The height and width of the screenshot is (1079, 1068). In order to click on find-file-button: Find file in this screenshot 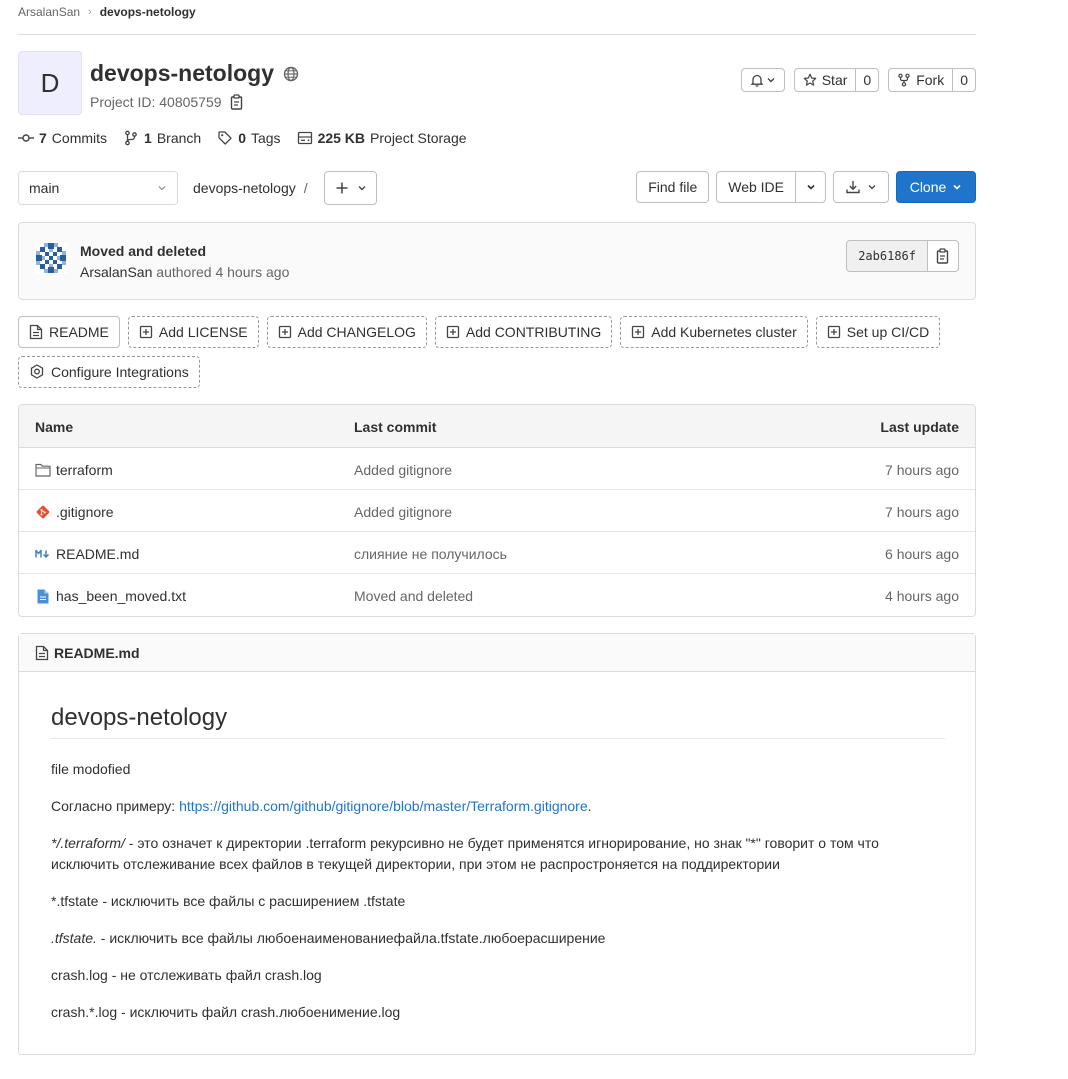, I will do `click(673, 187)`.